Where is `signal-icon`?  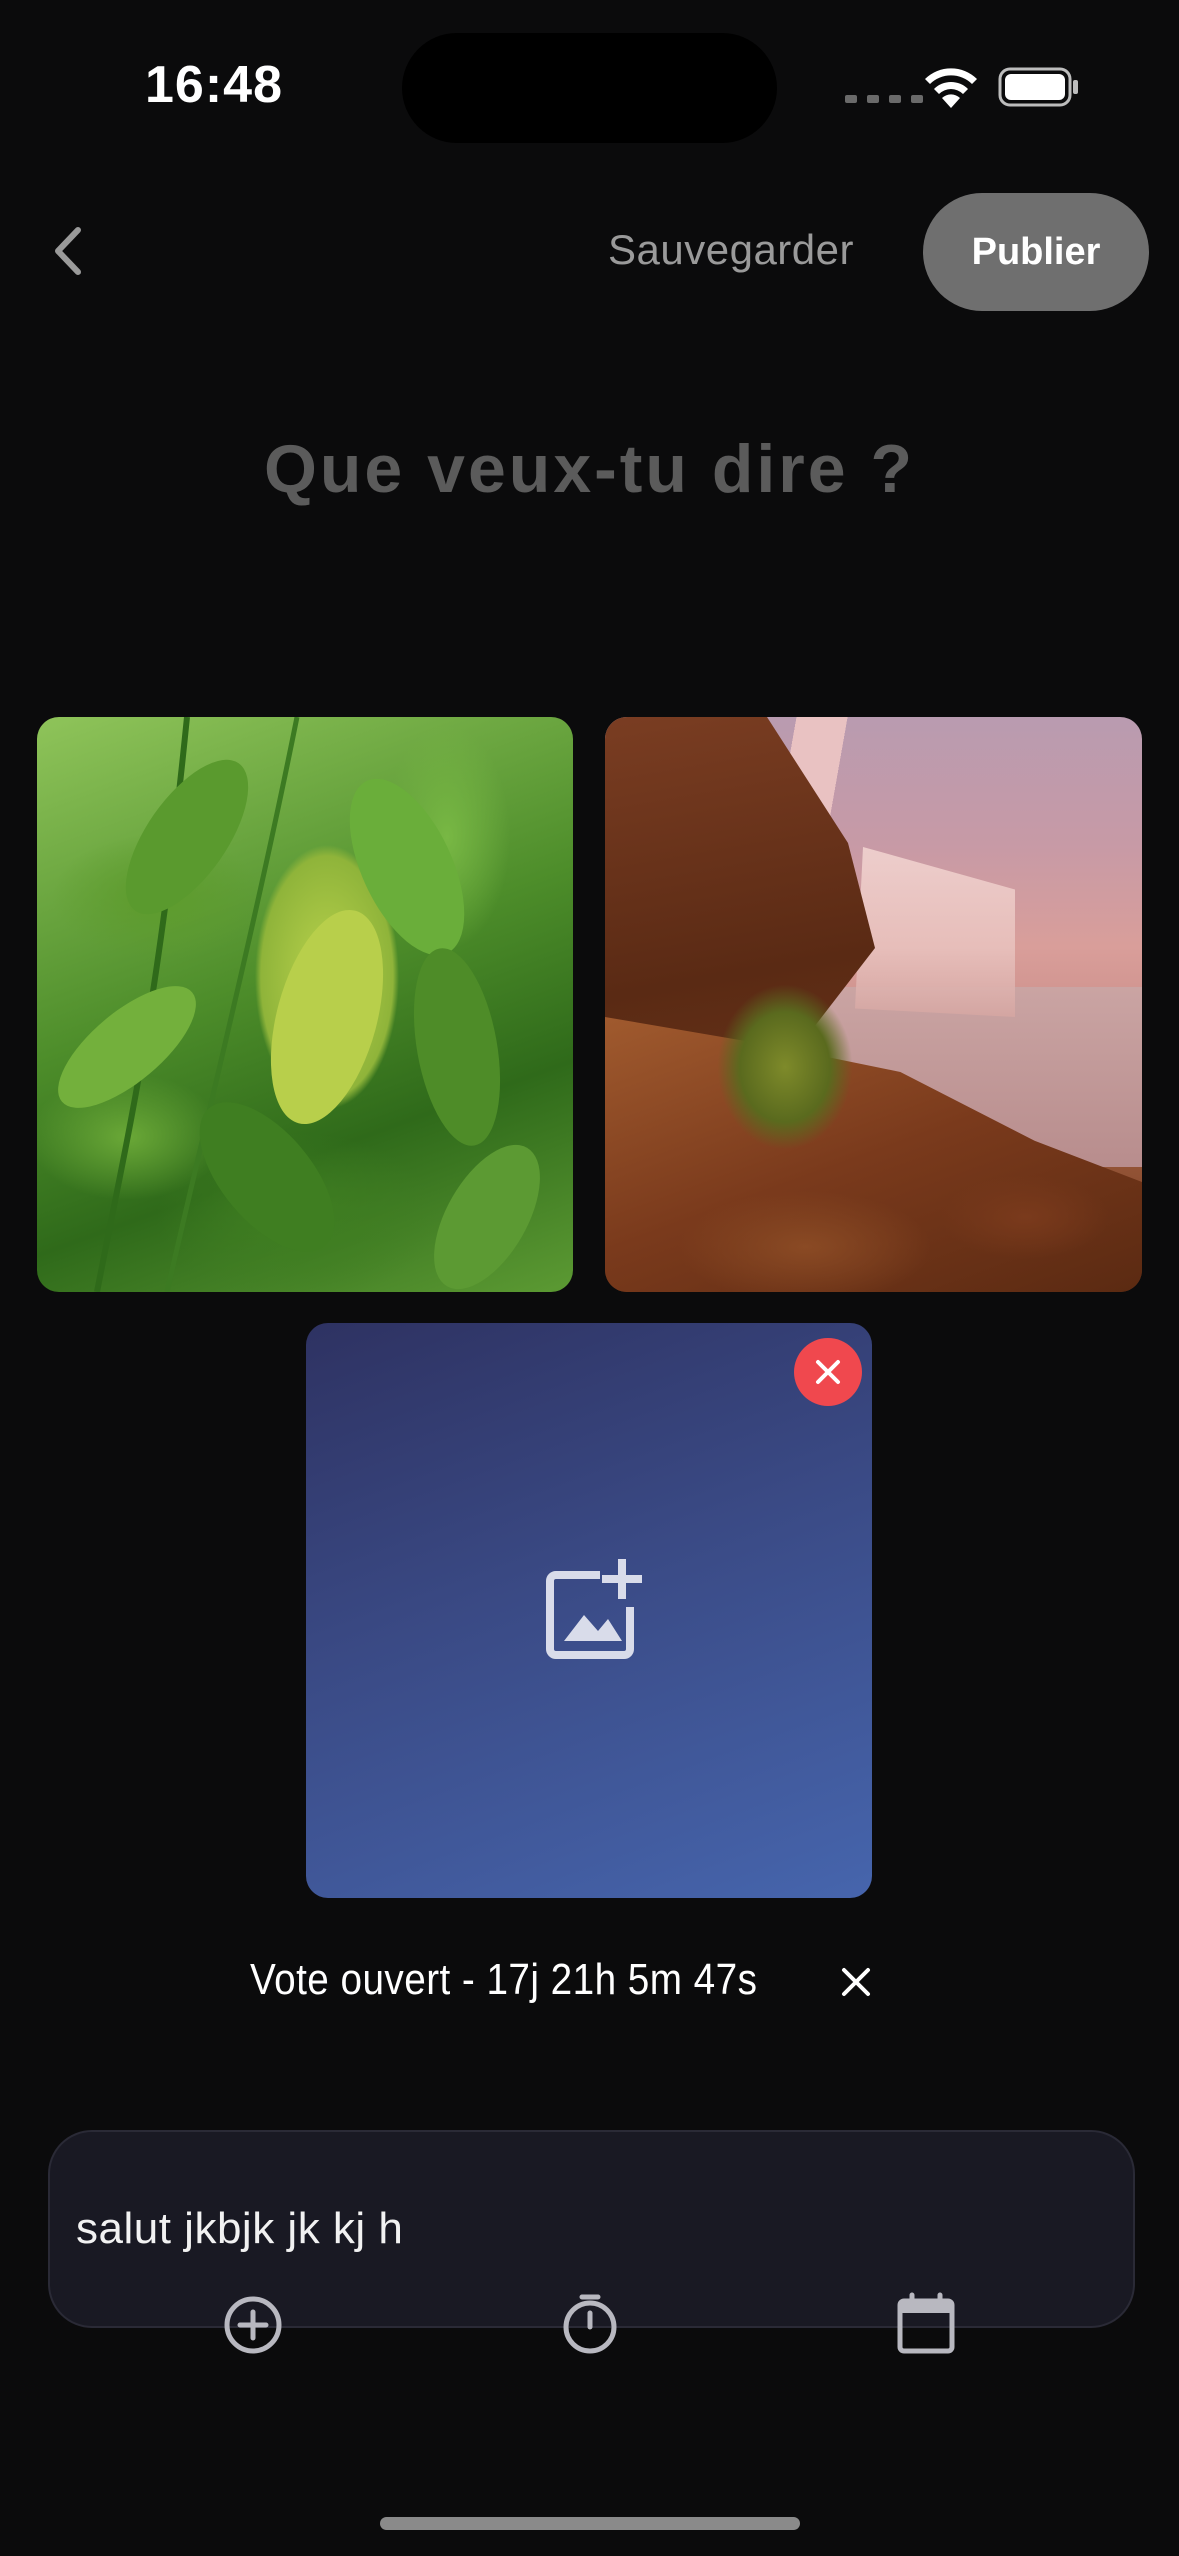
signal-icon is located at coordinates (884, 99).